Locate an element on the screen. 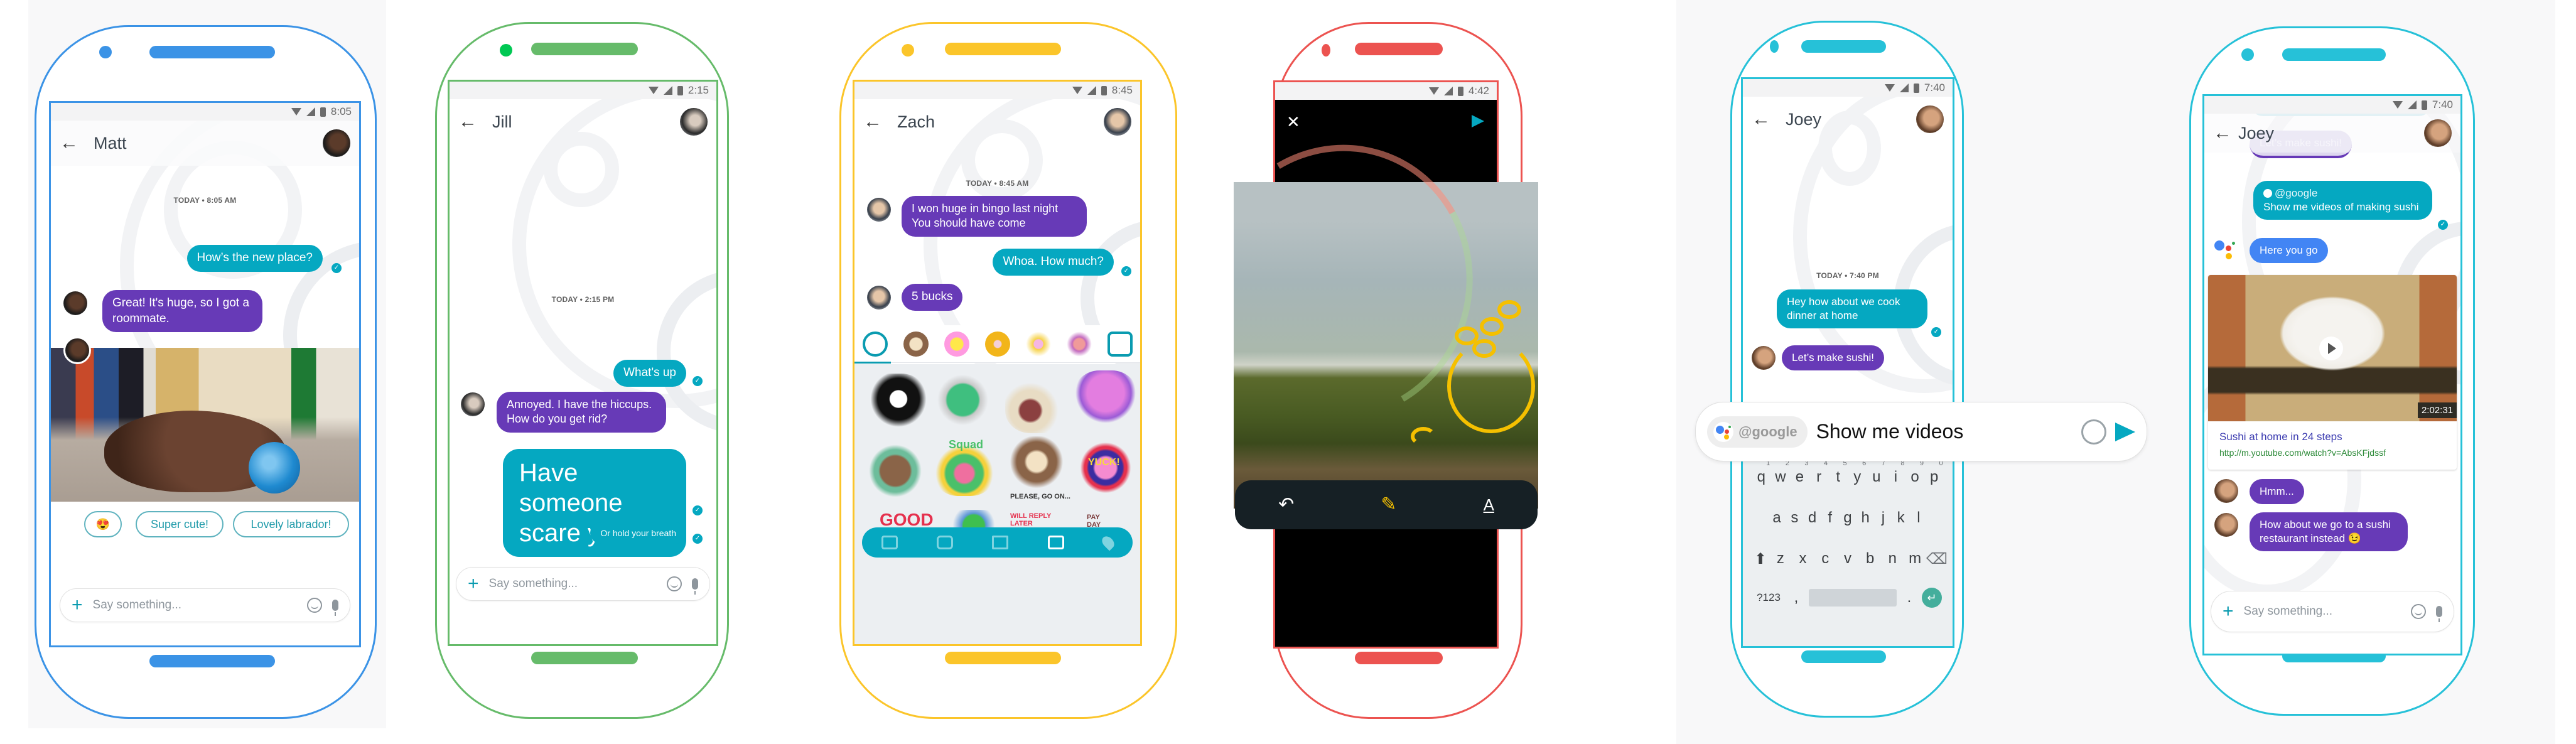  message-input: Show me videos is located at coordinates (1944, 432).